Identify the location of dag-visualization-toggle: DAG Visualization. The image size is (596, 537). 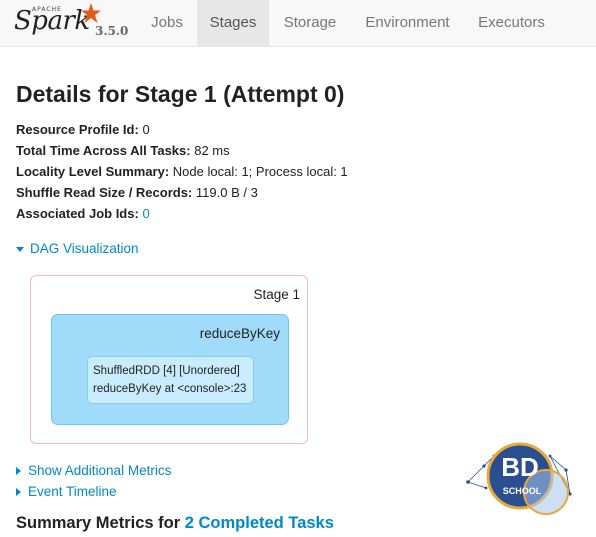
(77, 248).